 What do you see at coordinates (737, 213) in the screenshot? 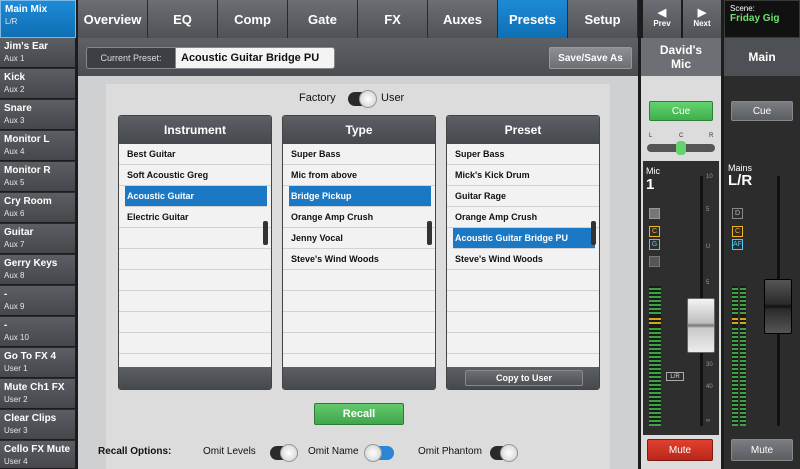
I see `dca-badge: D` at bounding box center [737, 213].